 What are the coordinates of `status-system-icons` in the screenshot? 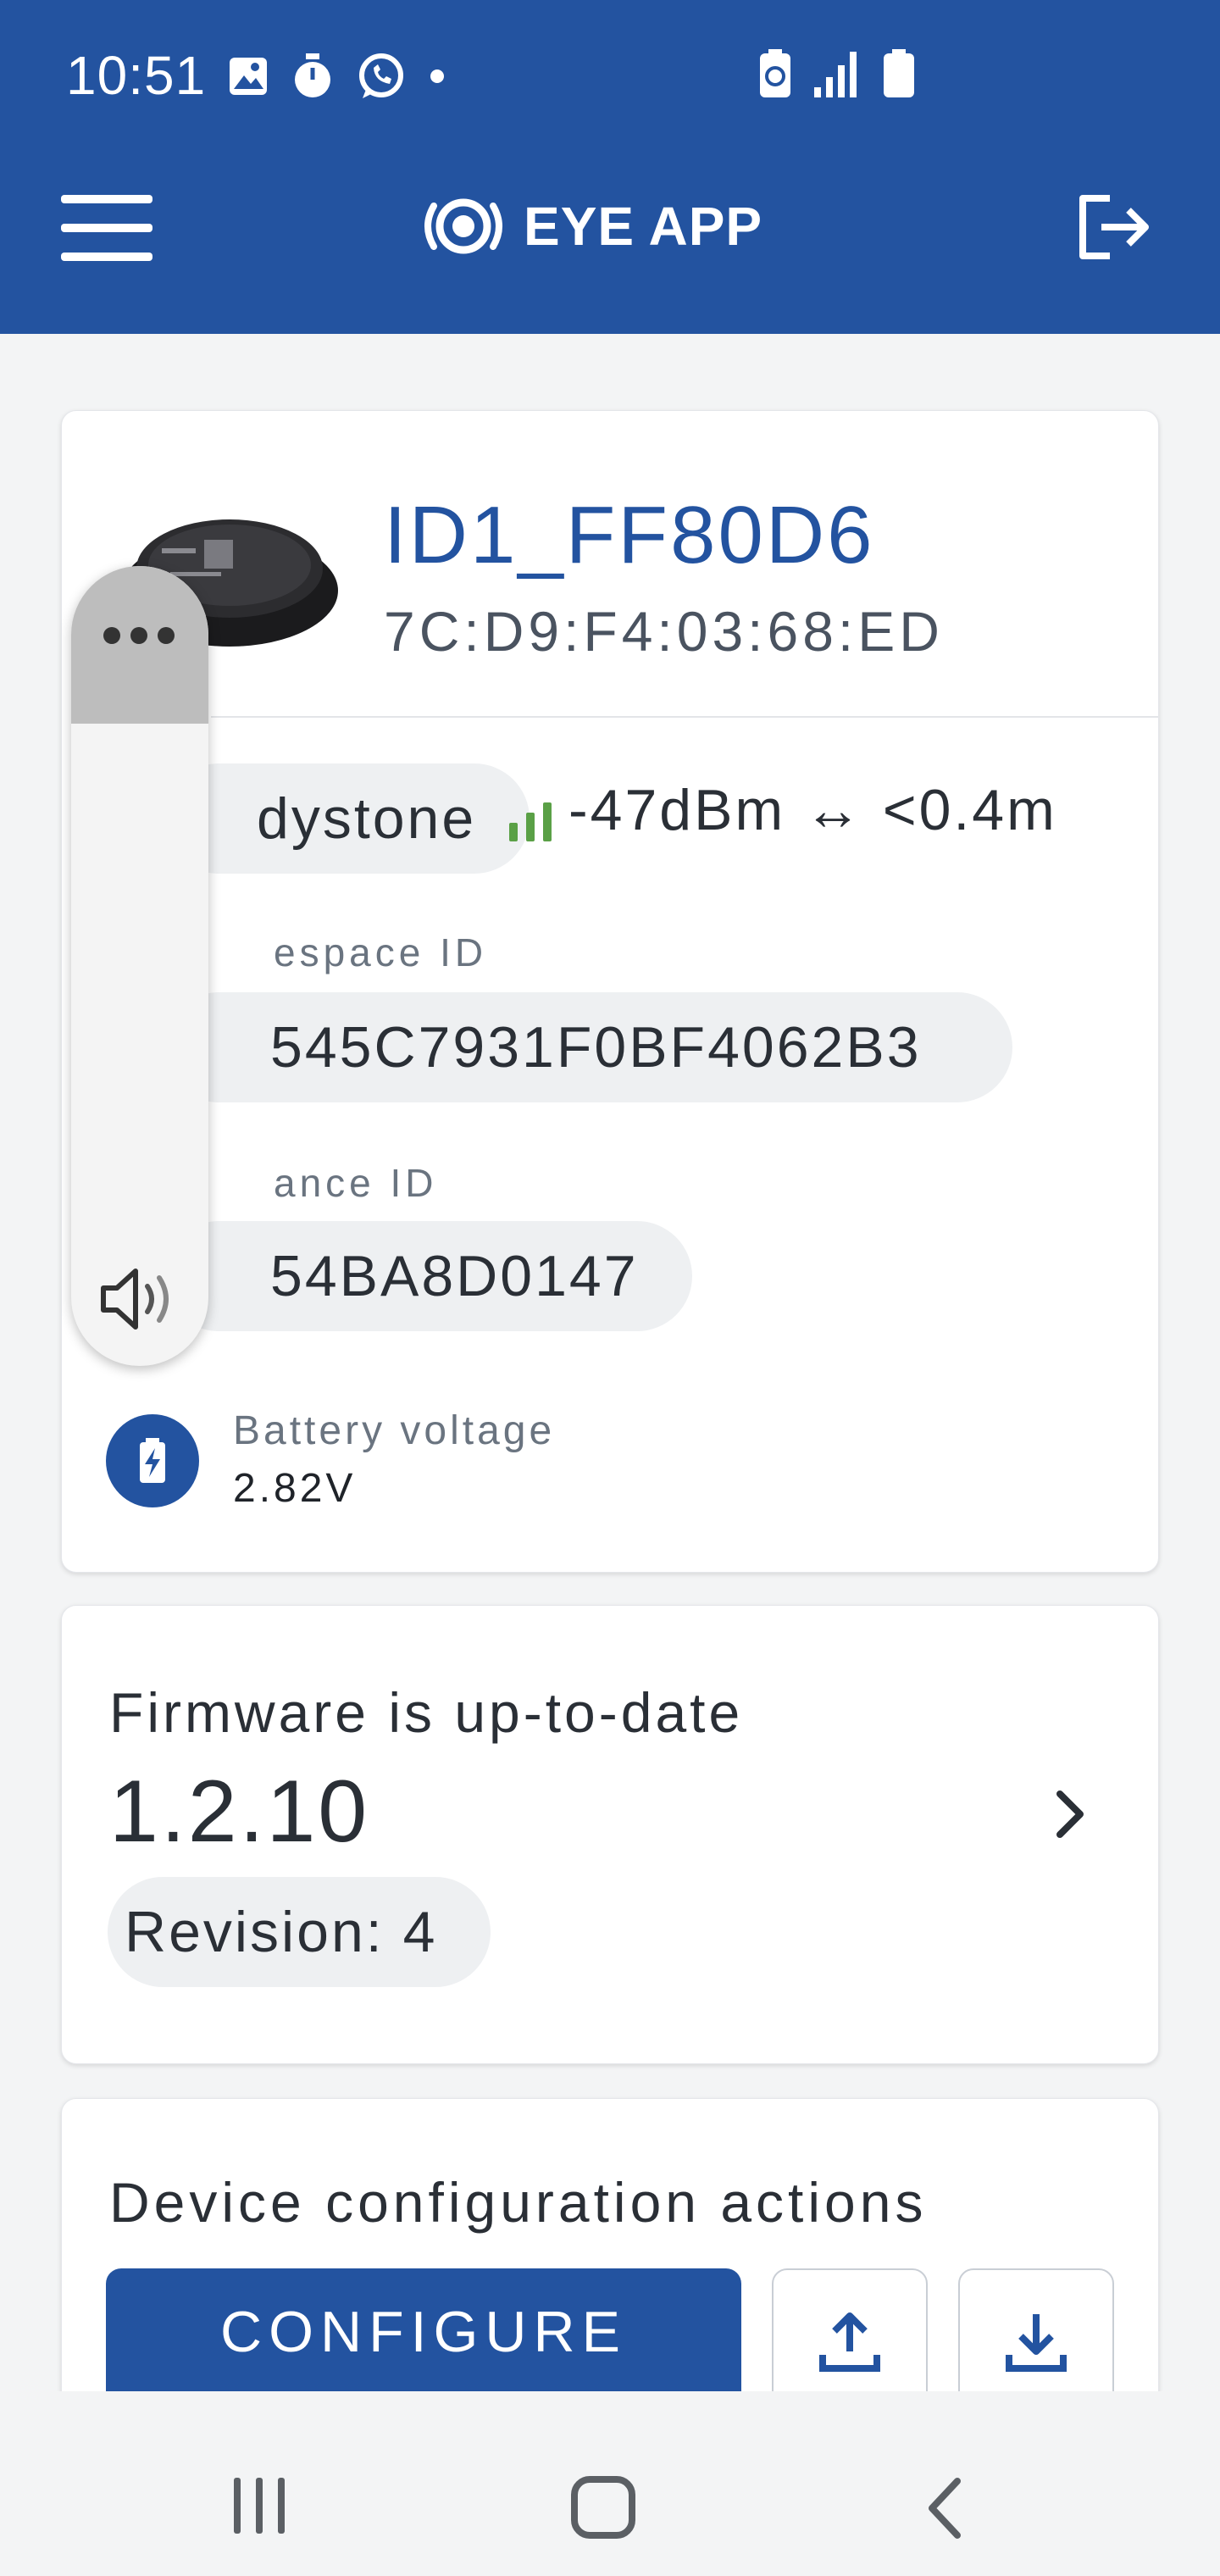 It's located at (837, 73).